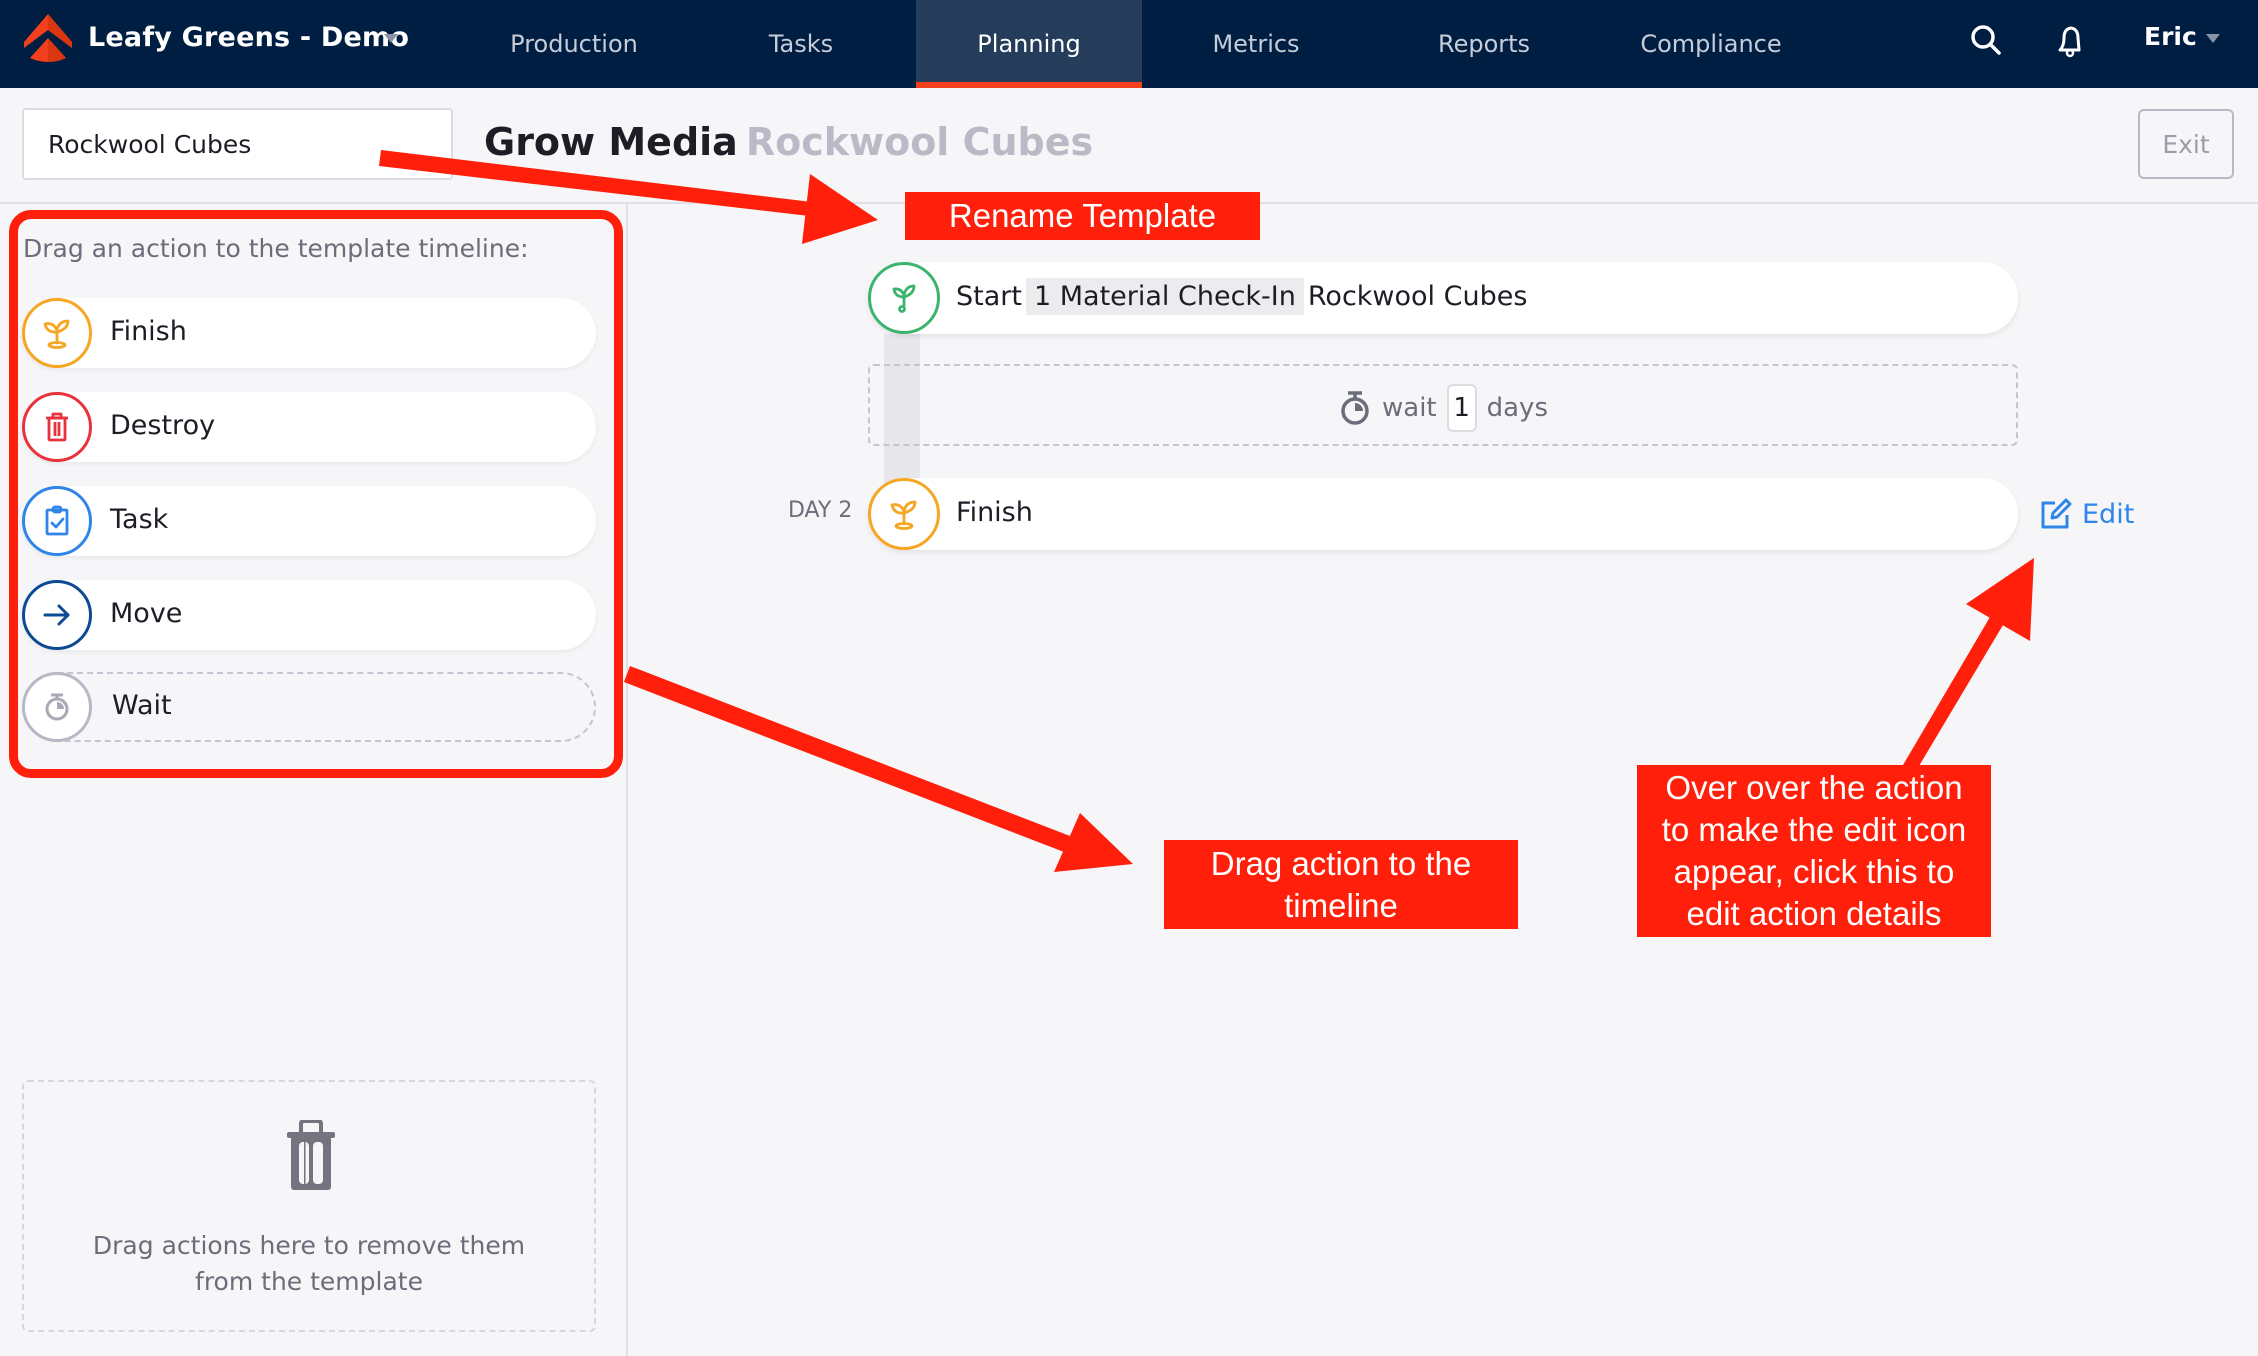 This screenshot has height=1356, width=2258. Describe the element at coordinates (391, 38) in the screenshot. I see `org-caret-icon` at that location.